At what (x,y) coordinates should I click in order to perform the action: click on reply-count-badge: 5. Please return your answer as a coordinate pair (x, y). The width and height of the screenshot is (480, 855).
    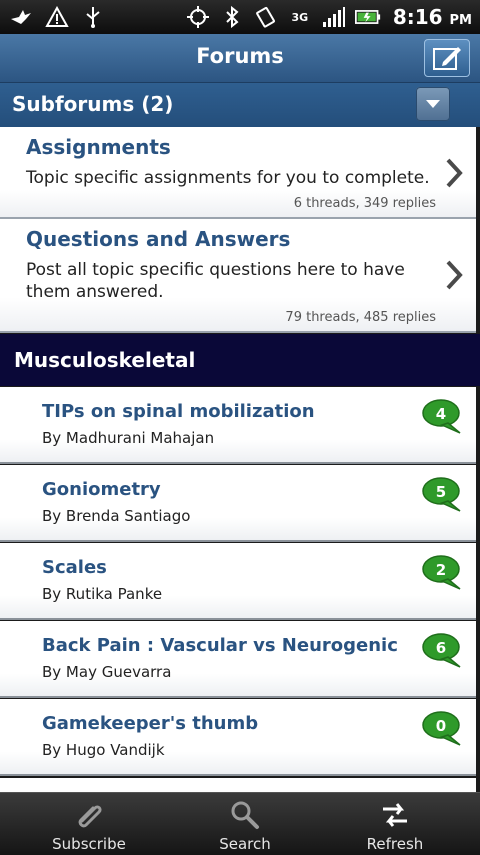
    Looking at the image, I should click on (442, 496).